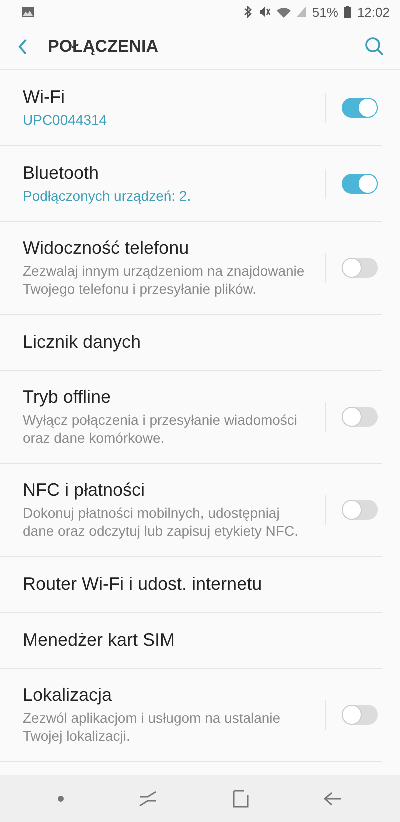 This screenshot has height=822, width=400. What do you see at coordinates (240, 799) in the screenshot?
I see `home-icon` at bounding box center [240, 799].